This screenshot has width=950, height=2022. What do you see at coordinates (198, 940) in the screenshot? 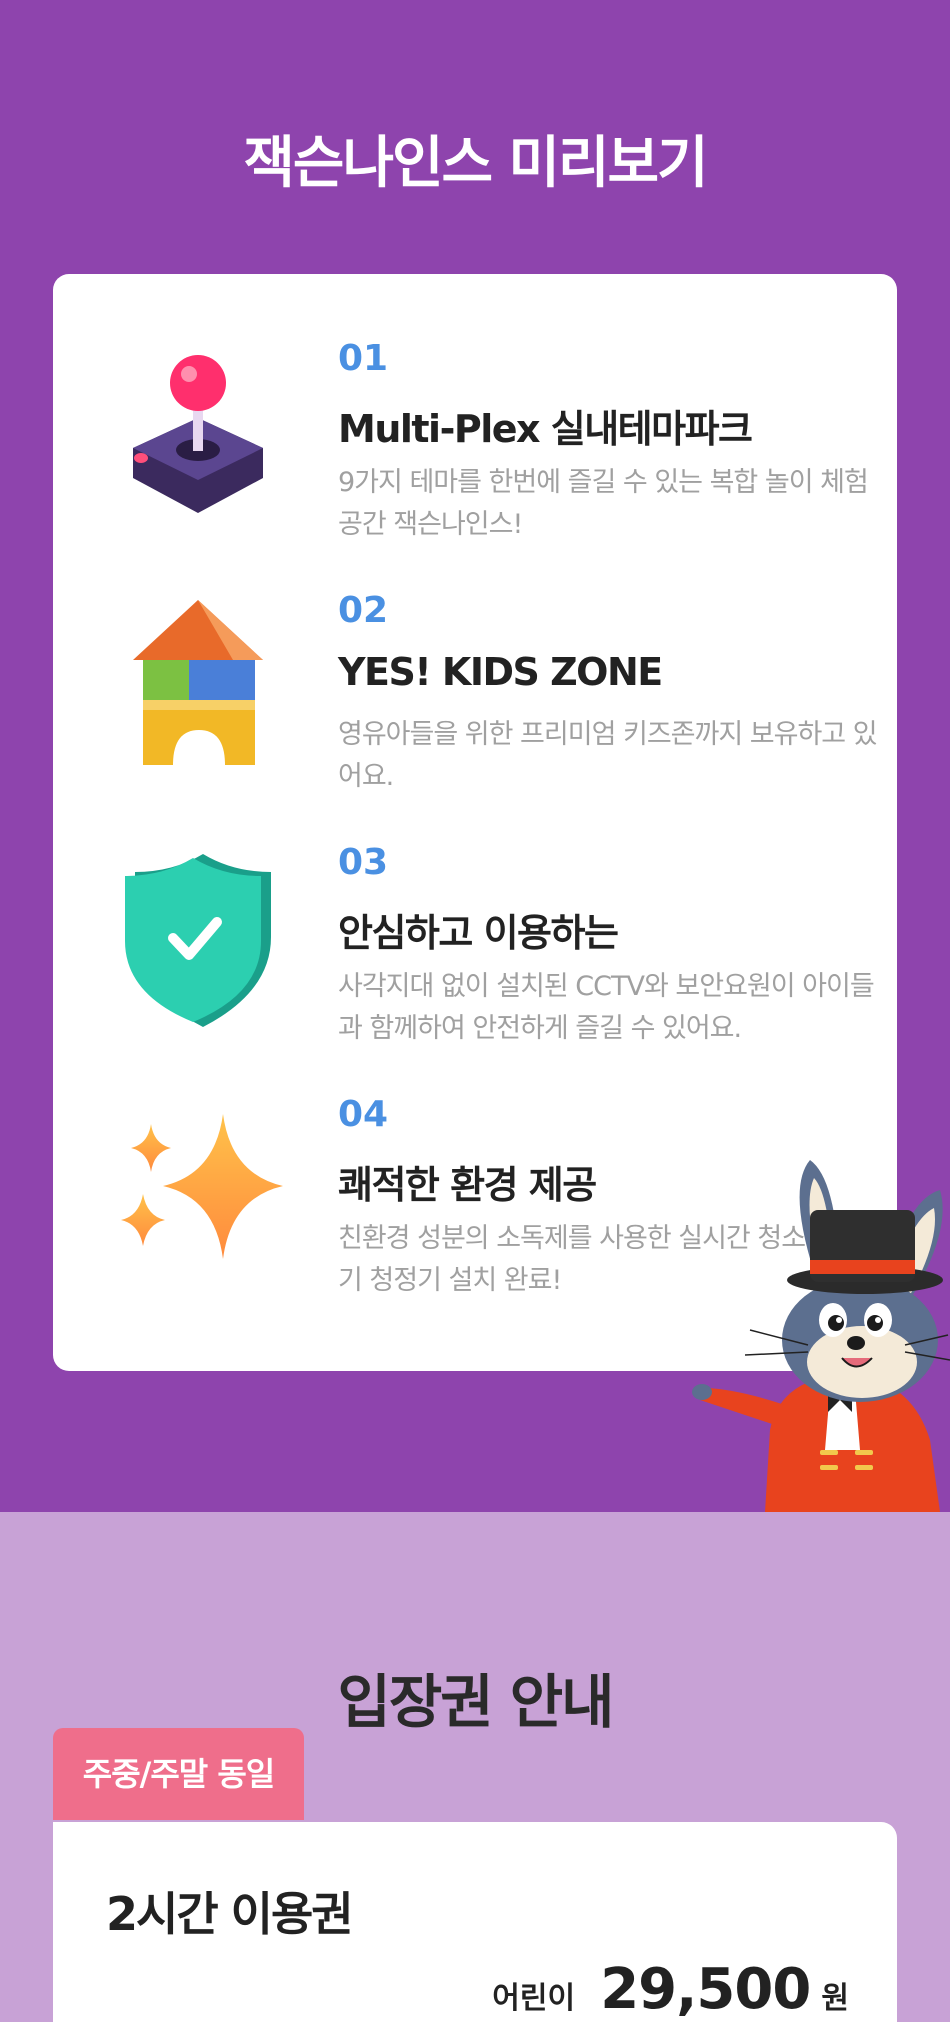
I see `shield-check-icon` at bounding box center [198, 940].